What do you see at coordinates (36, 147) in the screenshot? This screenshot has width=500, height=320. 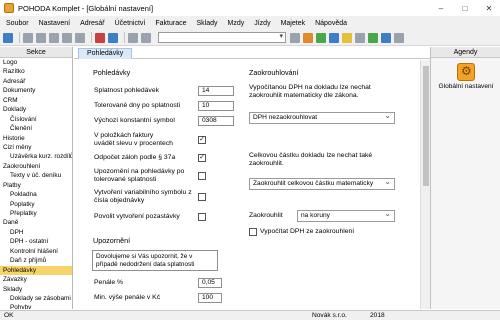 I see `sidebar-item: Cizí měny` at bounding box center [36, 147].